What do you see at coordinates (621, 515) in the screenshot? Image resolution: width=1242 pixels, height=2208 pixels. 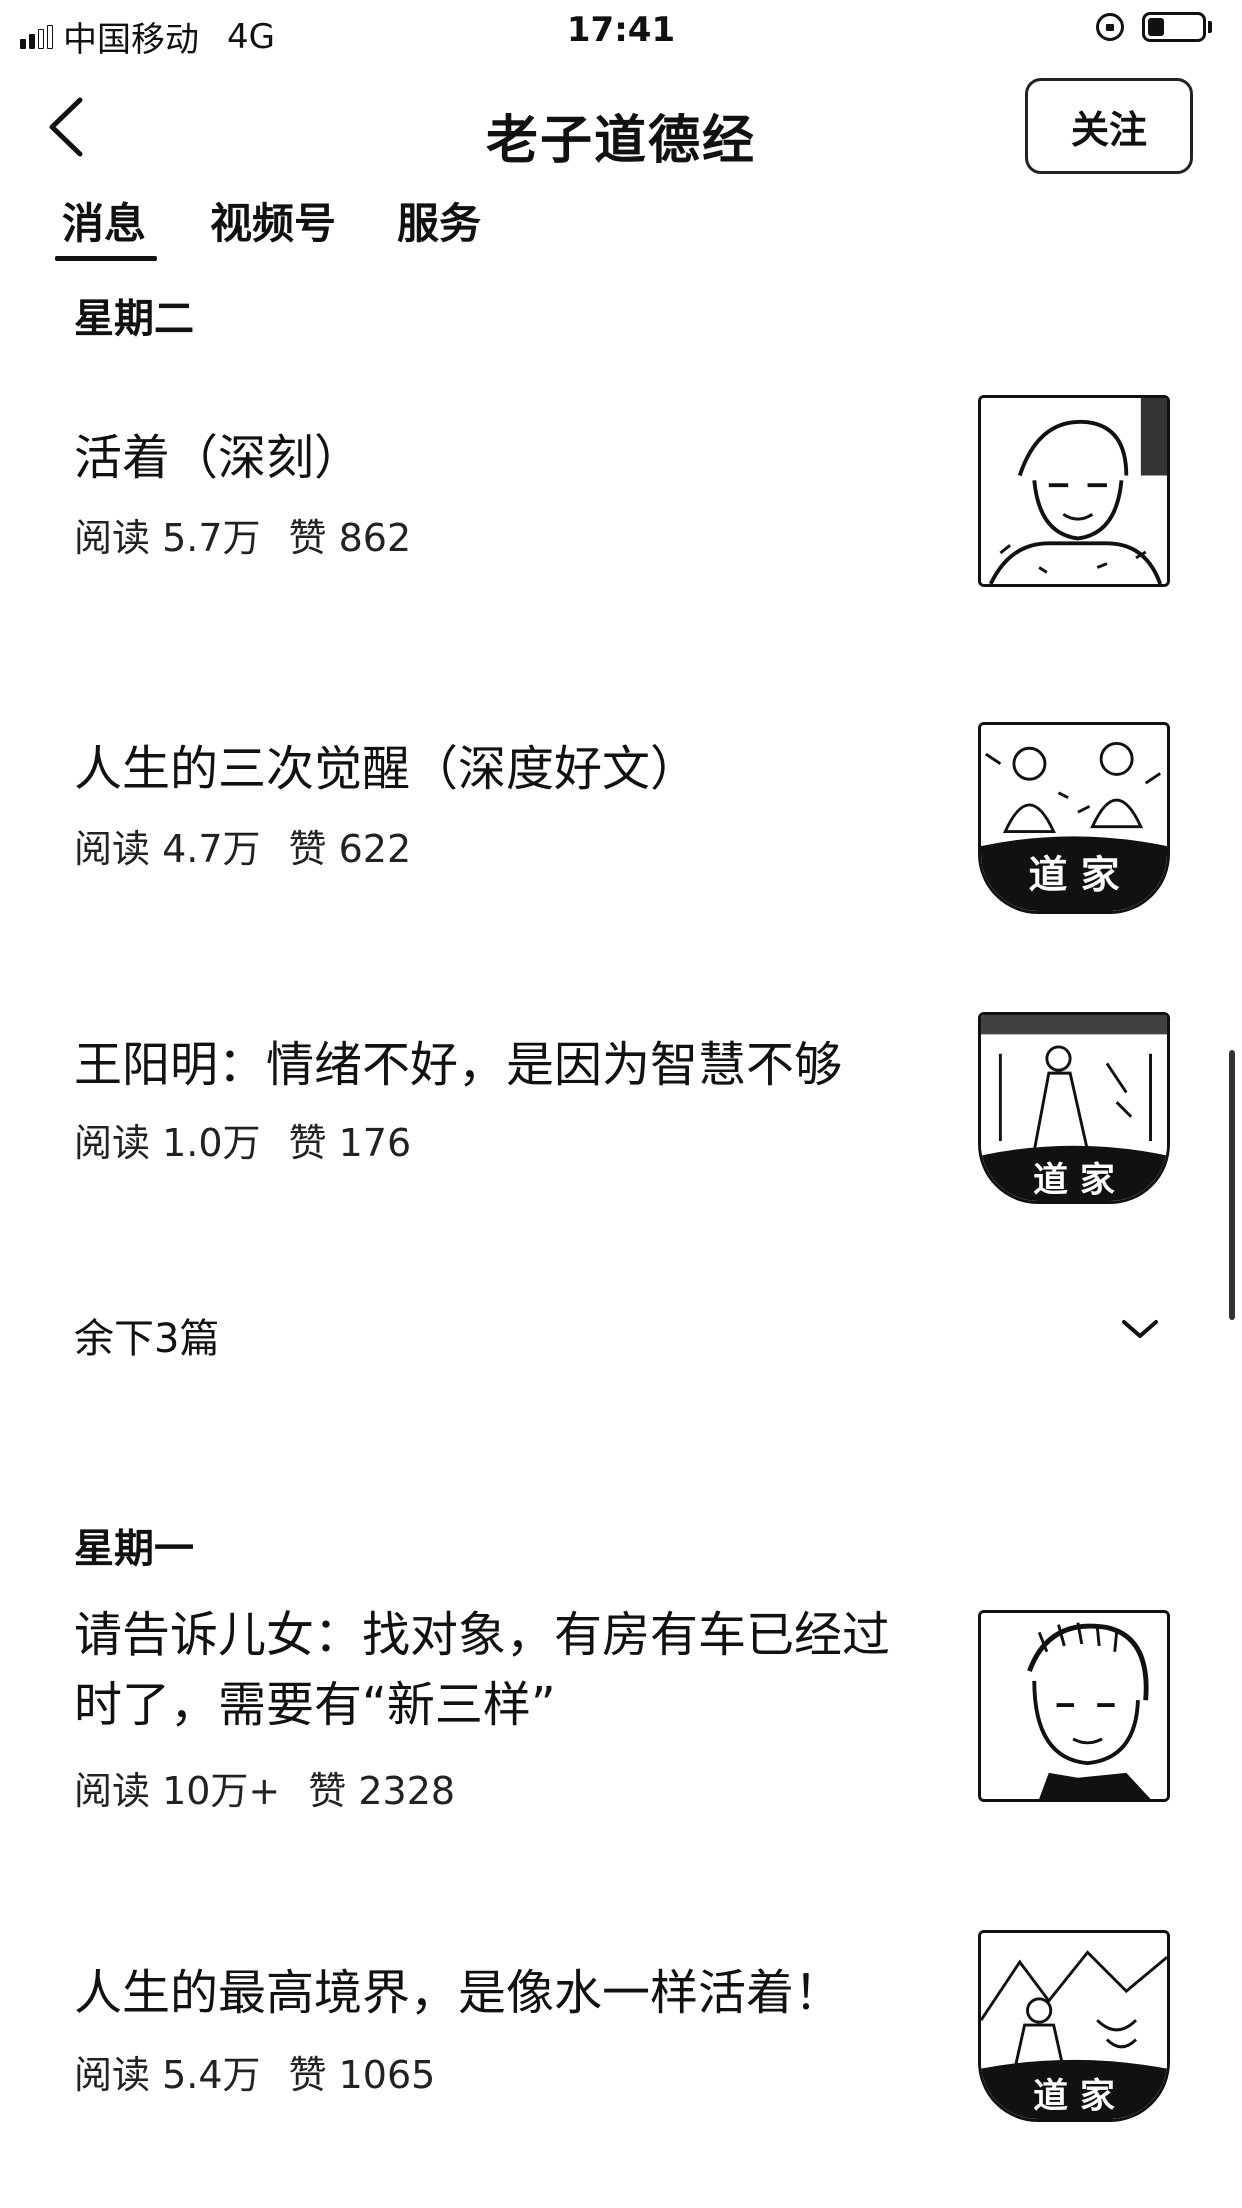 I see `article-item: 活着（深刻） 阅读 5.7万赞 862` at bounding box center [621, 515].